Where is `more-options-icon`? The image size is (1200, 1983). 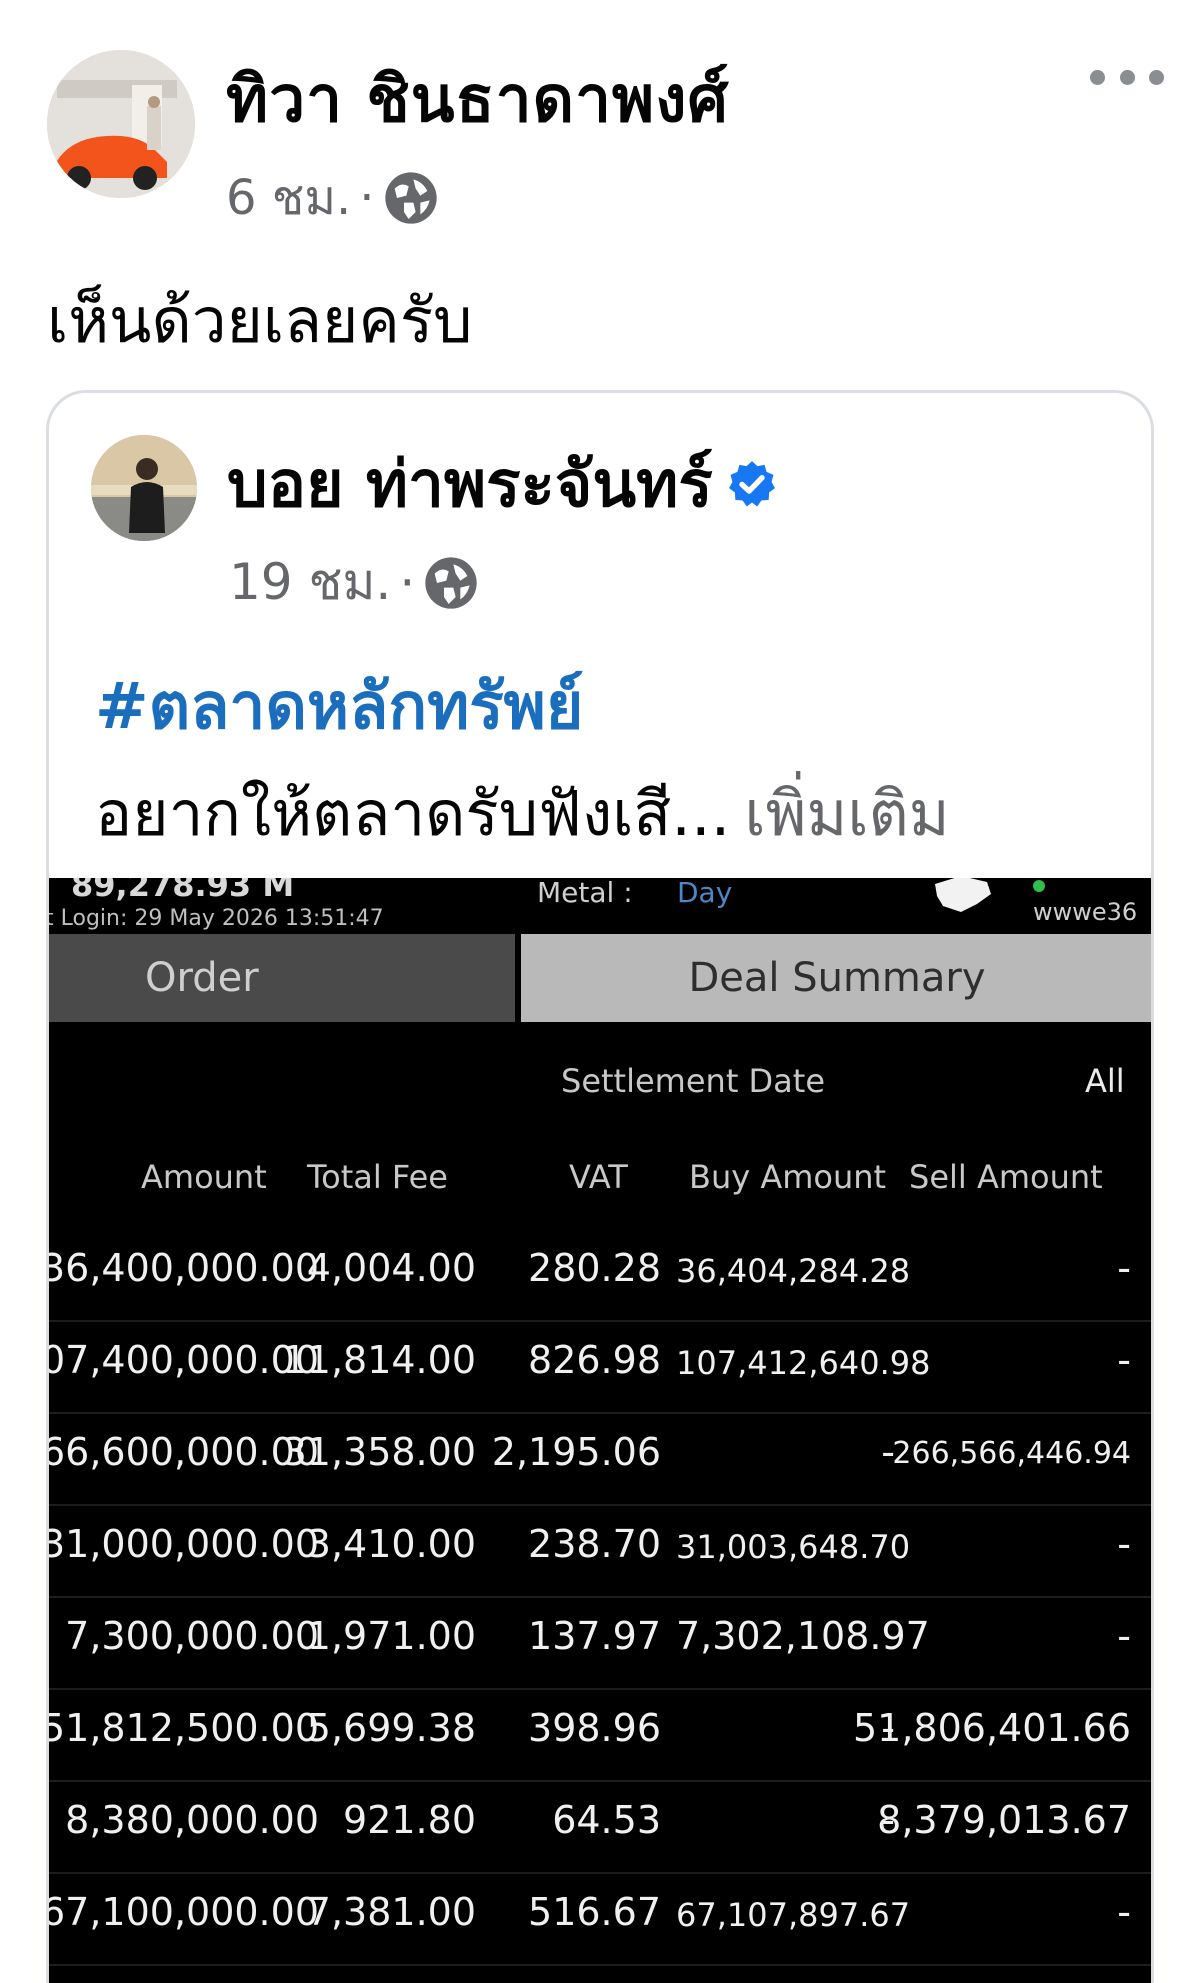
more-options-icon is located at coordinates (1127, 77).